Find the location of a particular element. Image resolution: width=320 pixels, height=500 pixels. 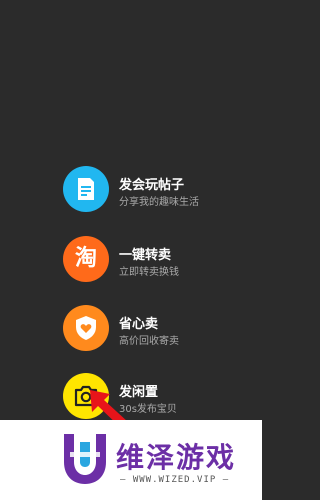

watermark-banner: 维泽游戏 — WWW.WIZED.VIP — is located at coordinates (131, 460).